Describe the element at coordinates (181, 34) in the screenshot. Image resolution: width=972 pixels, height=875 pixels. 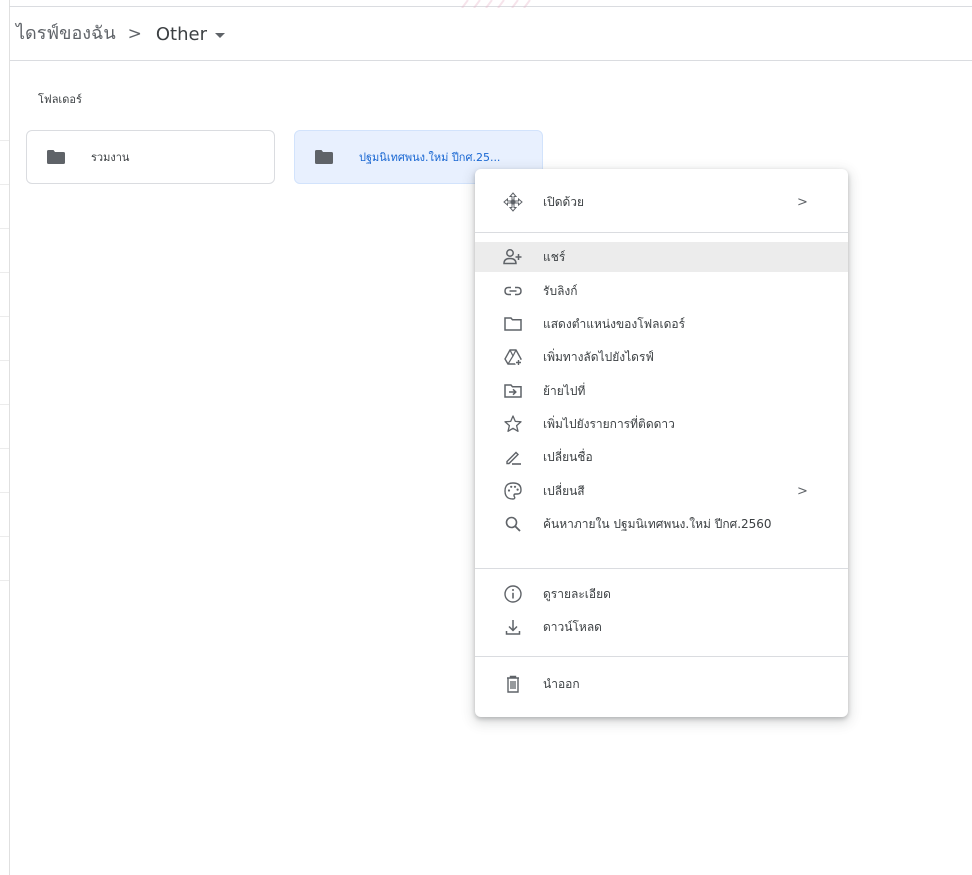
I see `breadcrumb-current-label: Other` at that location.